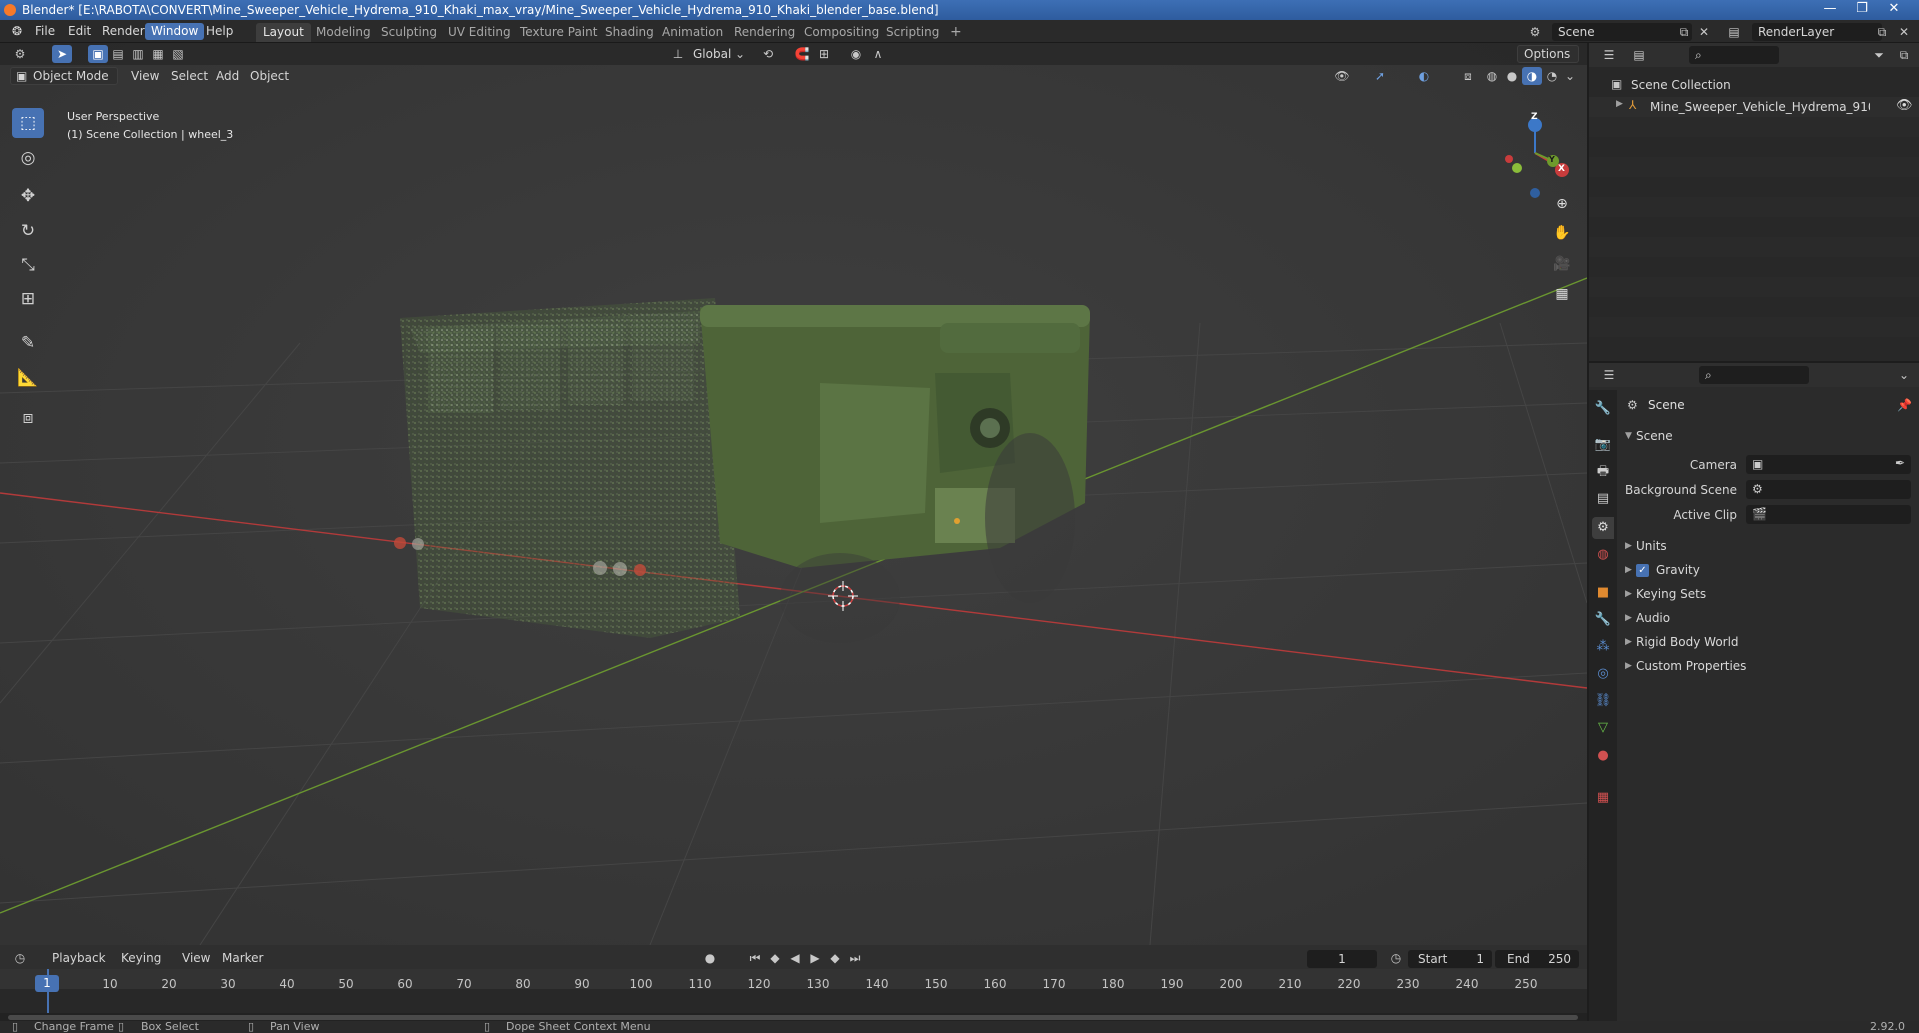 The width and height of the screenshot is (1919, 1033). What do you see at coordinates (1767, 546) in the screenshot?
I see `panel-units: ▶ Units` at bounding box center [1767, 546].